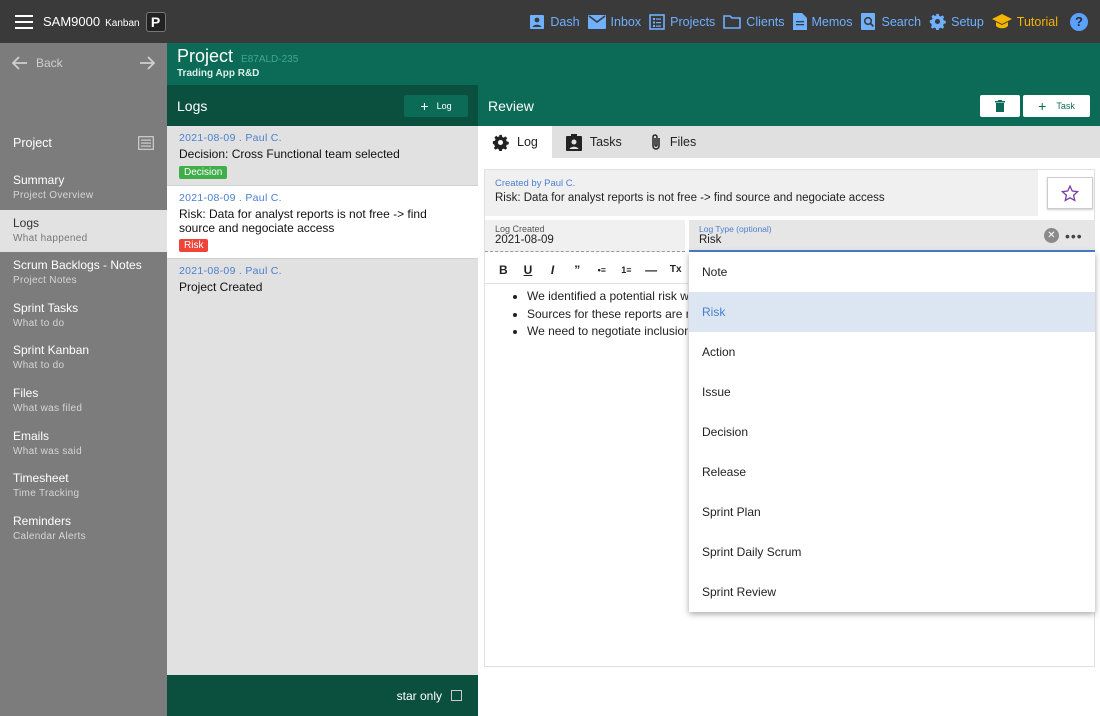 The width and height of the screenshot is (1100, 716). What do you see at coordinates (1024, 21) in the screenshot?
I see `nav-tutorial: Tutorial` at bounding box center [1024, 21].